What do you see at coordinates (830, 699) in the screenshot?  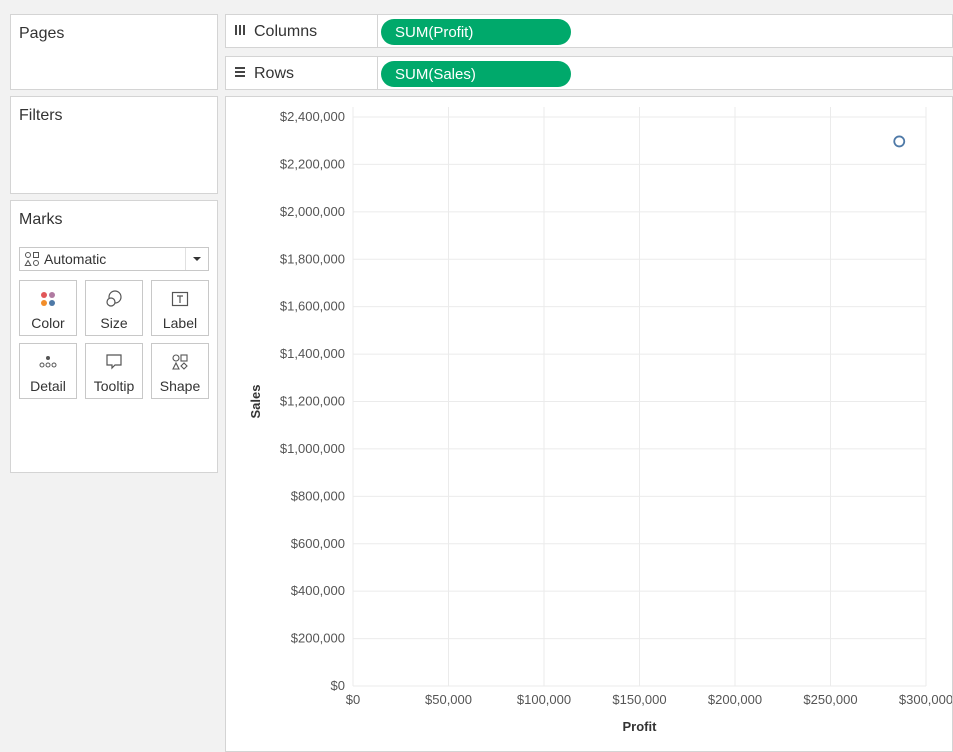 I see `x-tick-label: $250,000` at bounding box center [830, 699].